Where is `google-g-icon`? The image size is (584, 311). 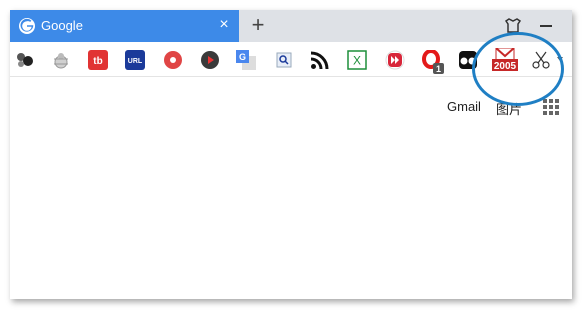
google-g-icon is located at coordinates (27, 26).